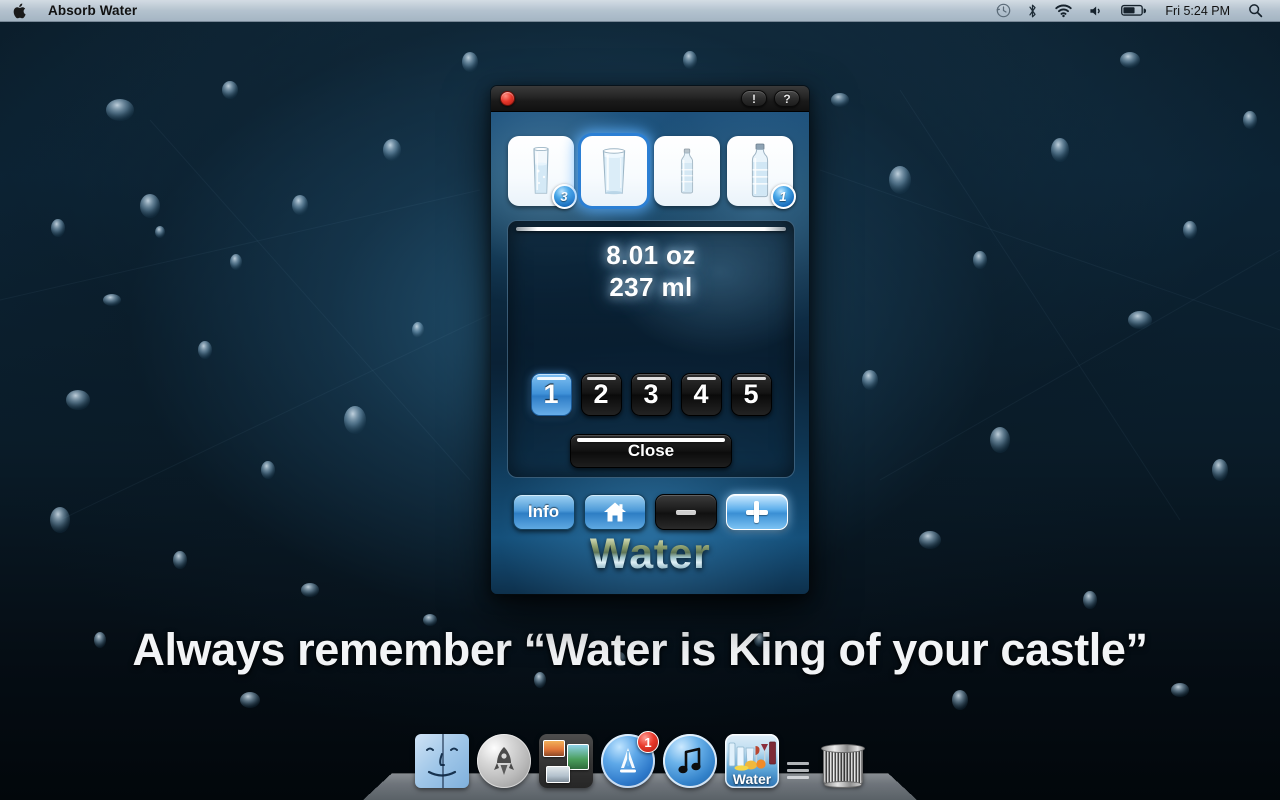 The width and height of the screenshot is (1280, 800). I want to click on iphoto-icon, so click(566, 761).